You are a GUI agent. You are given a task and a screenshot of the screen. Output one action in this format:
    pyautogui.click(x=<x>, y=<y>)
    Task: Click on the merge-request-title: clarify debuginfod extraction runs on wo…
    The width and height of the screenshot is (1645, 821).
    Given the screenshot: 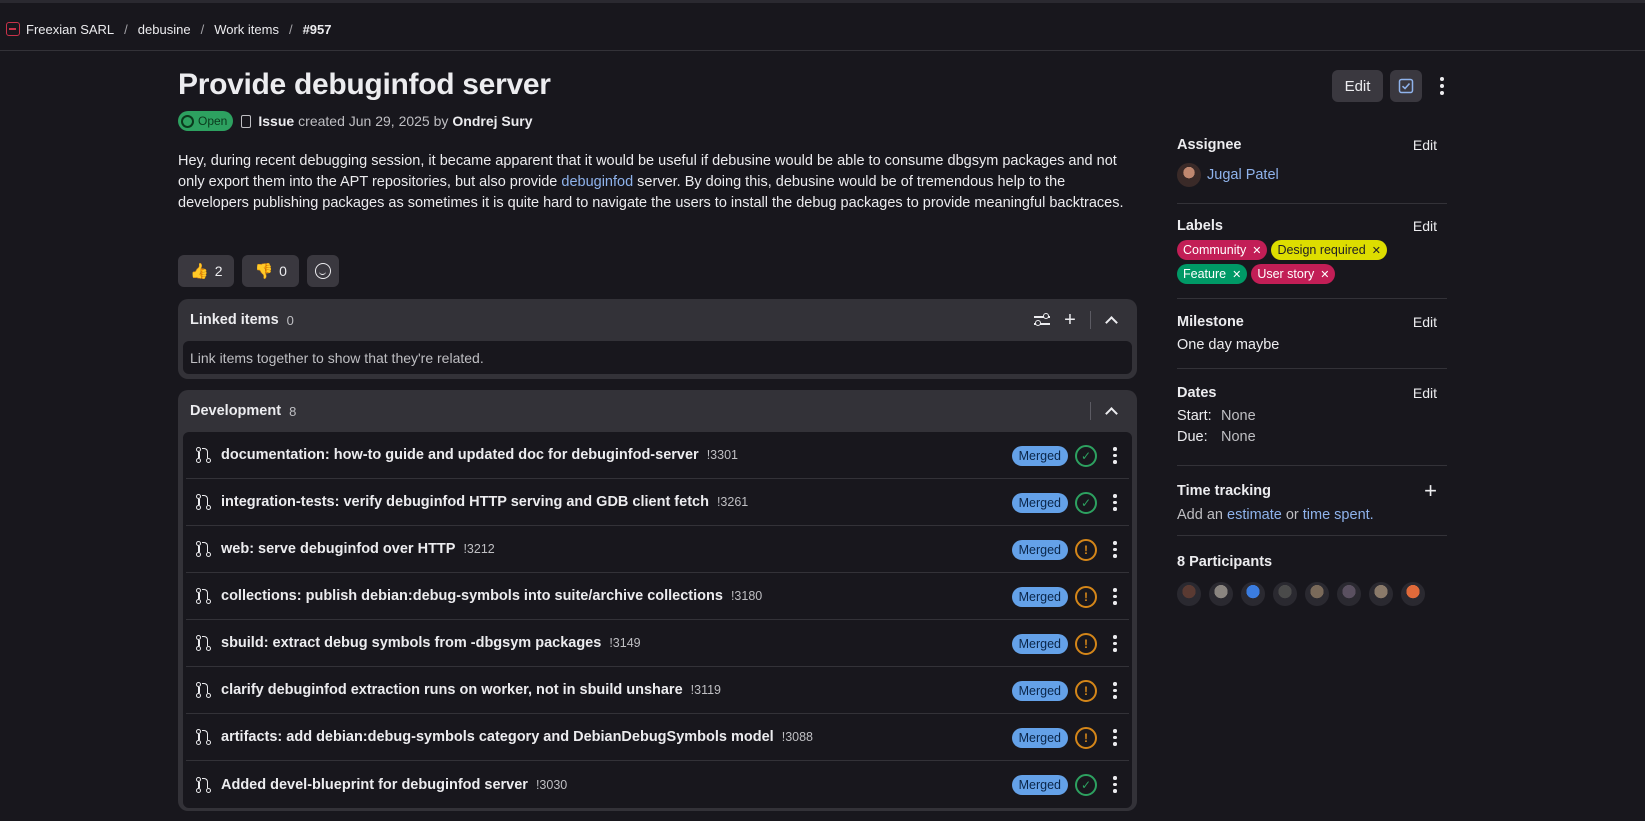 What is the action you would take?
    pyautogui.click(x=452, y=690)
    